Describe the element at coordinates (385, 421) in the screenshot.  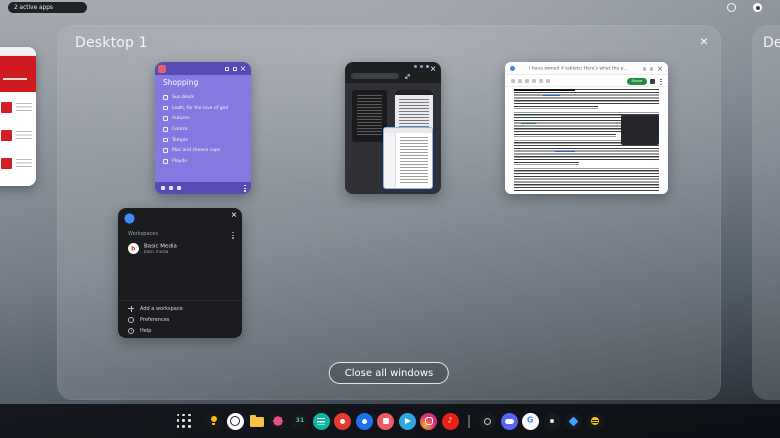
I see `coral-app-icon` at that location.